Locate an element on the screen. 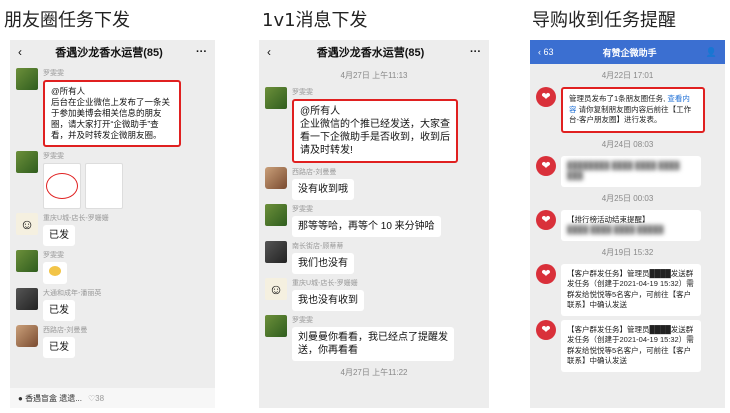  message-row: ☺ 重庆U城-店长-罗姗姗 我也没有收到 is located at coordinates (374, 294).